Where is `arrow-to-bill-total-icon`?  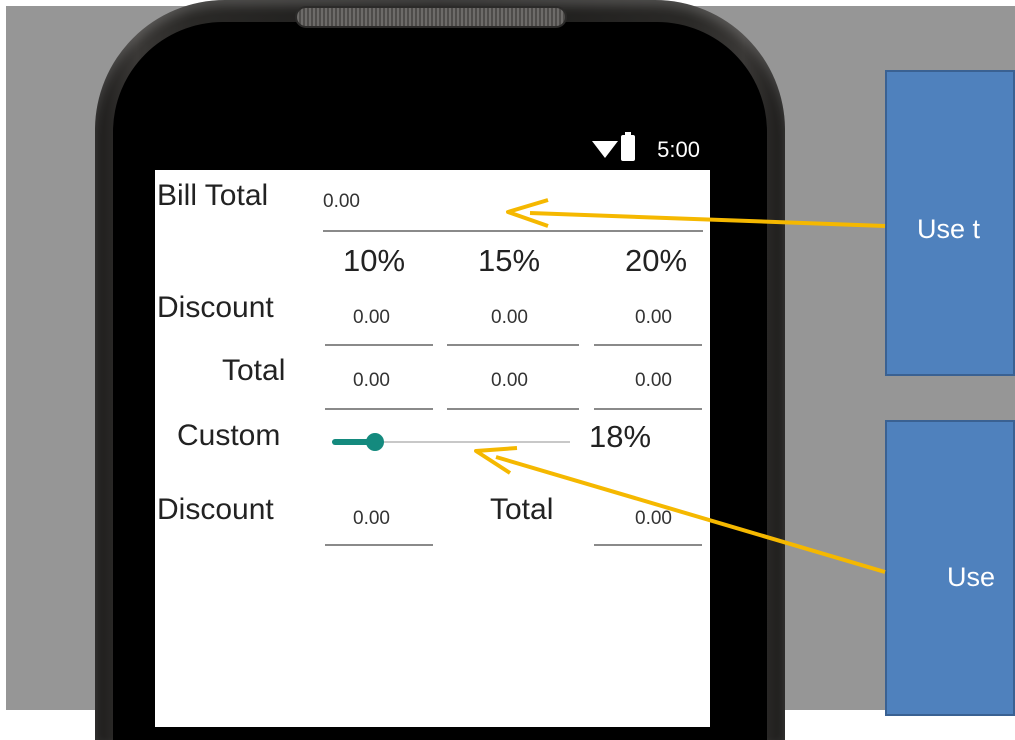
arrow-to-bill-total-icon is located at coordinates (696, 213).